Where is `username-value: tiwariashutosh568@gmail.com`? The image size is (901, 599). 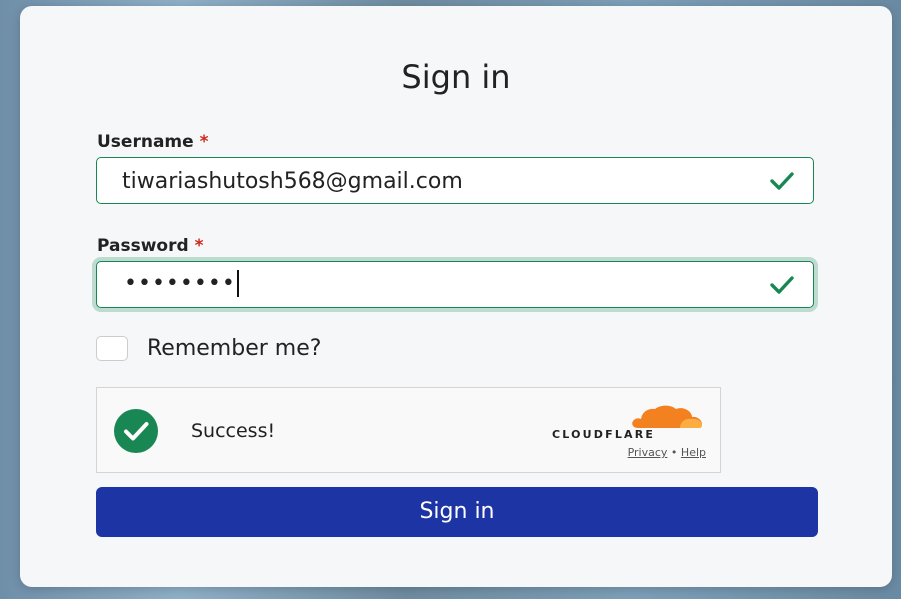 username-value: tiwariashutosh568@gmail.com is located at coordinates (292, 181).